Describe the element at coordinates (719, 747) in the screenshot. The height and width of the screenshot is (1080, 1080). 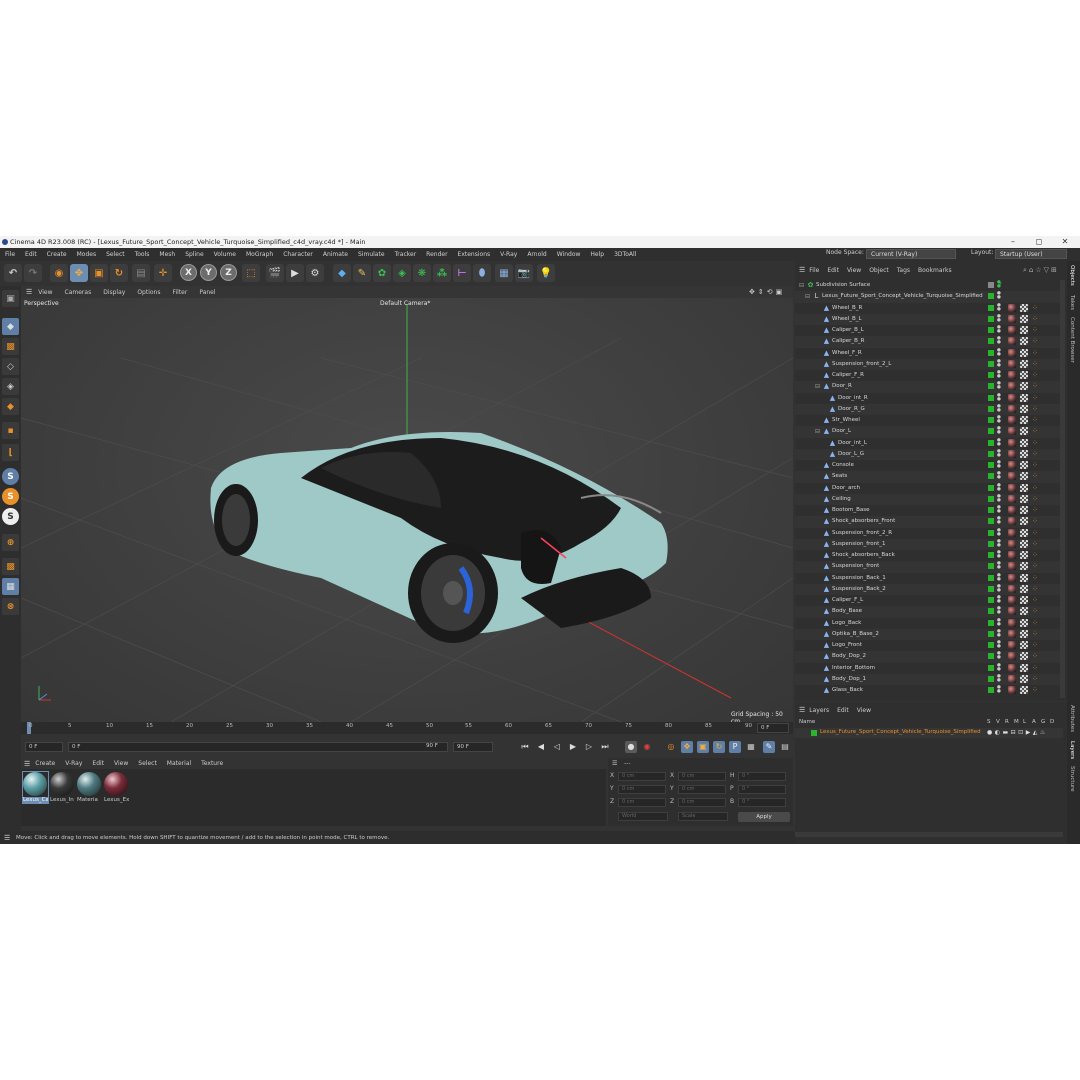
I see `rotation-key-icon: ↻` at that location.